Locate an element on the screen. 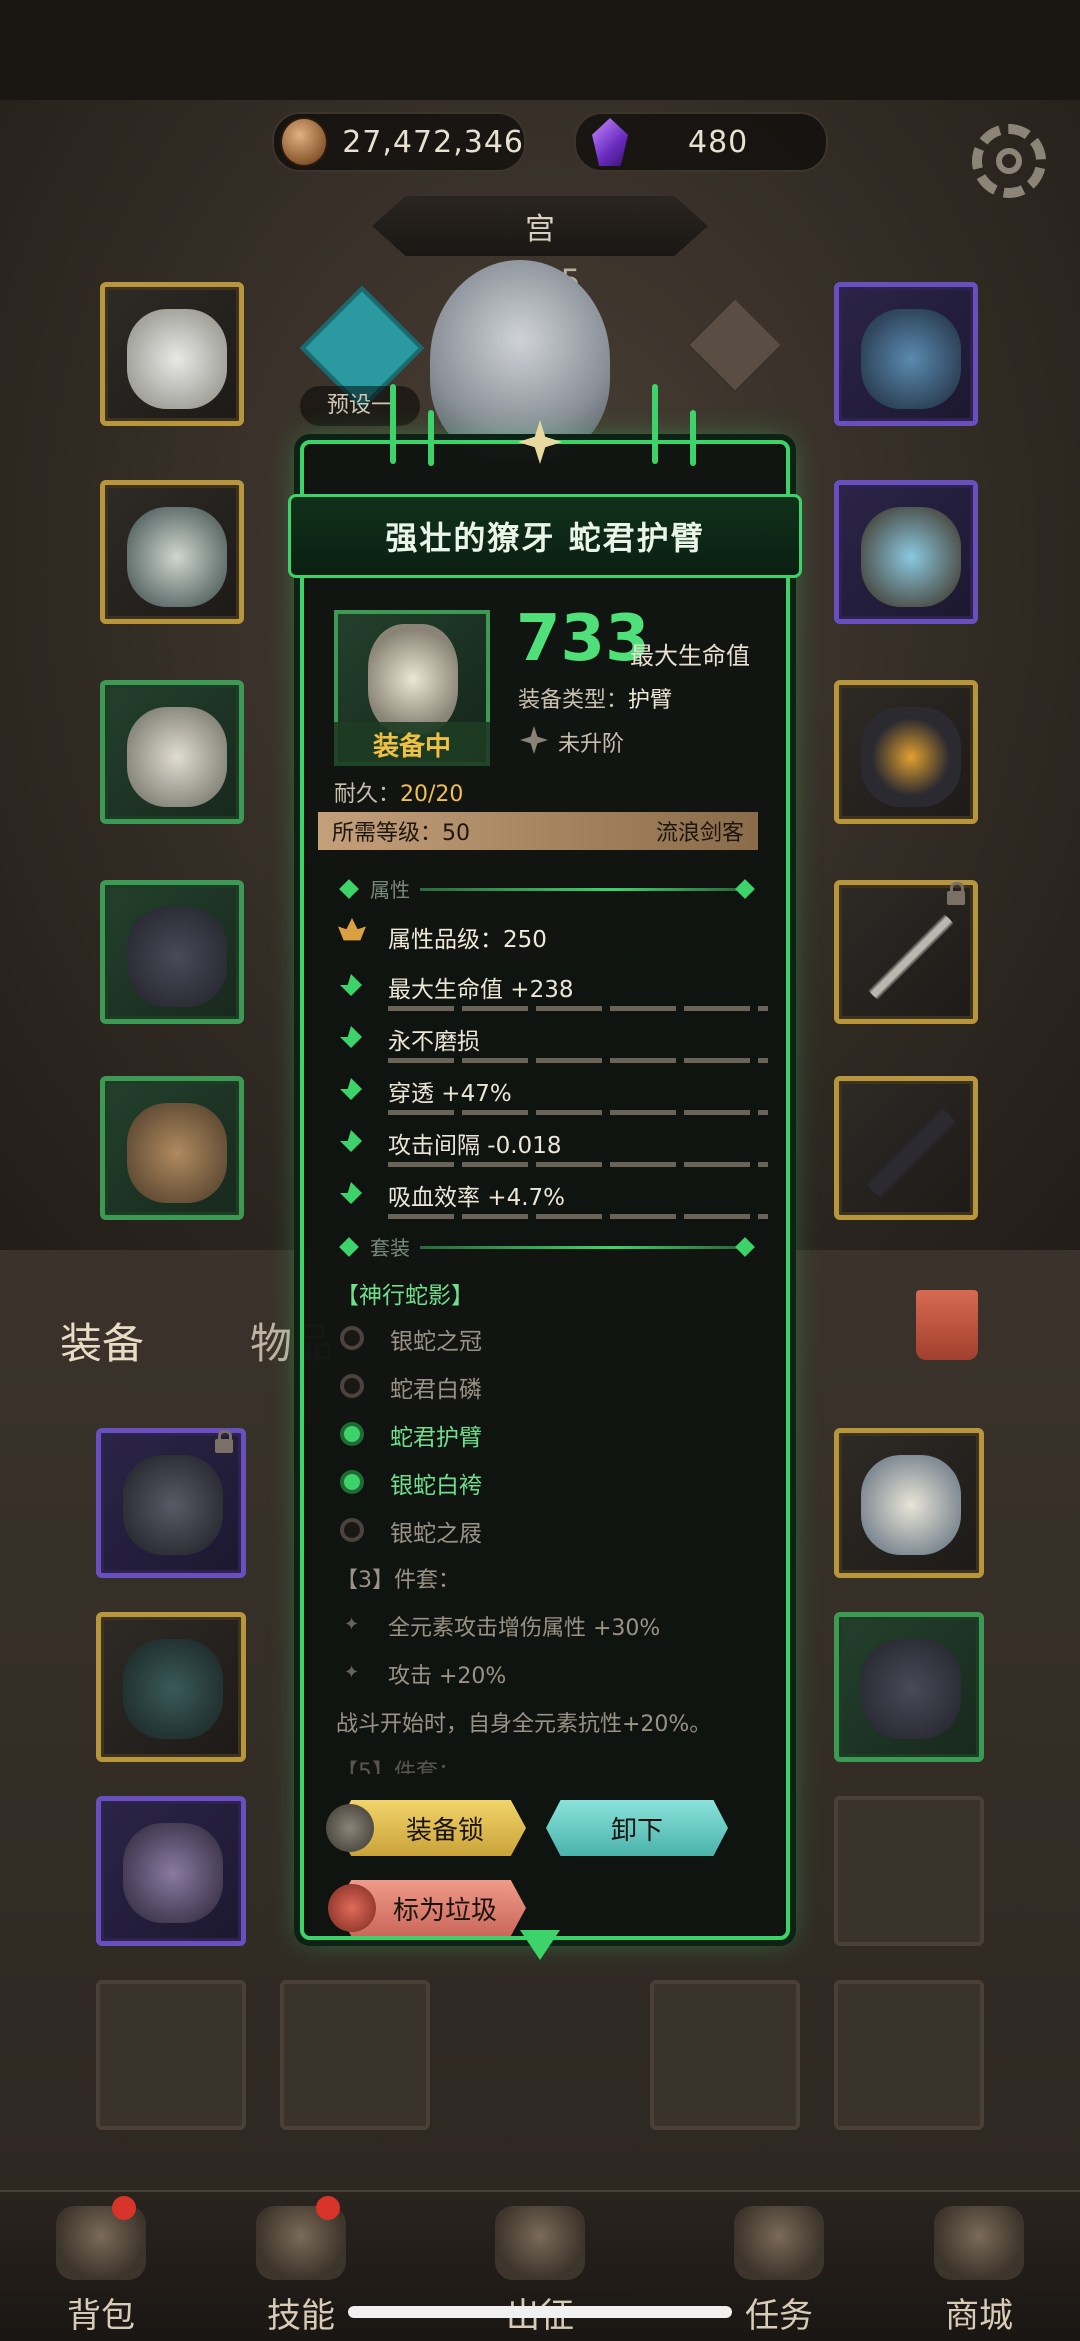 This screenshot has height=2341, width=1080. attribute-text: 吸血效率 +4.7% is located at coordinates (477, 1198).